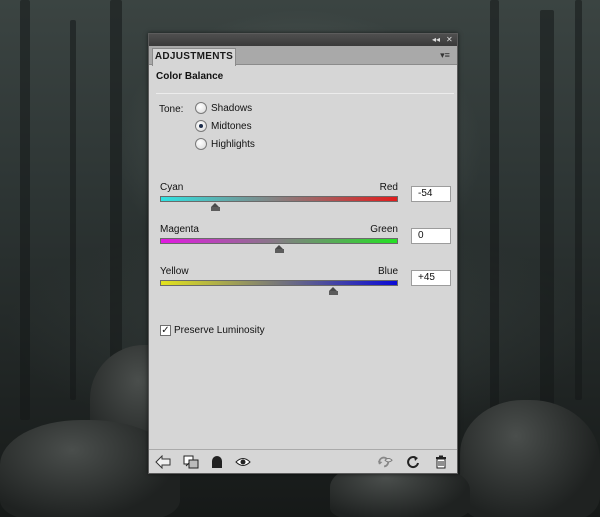 The image size is (600, 517). What do you see at coordinates (431, 194) in the screenshot?
I see `value-input: -54` at bounding box center [431, 194].